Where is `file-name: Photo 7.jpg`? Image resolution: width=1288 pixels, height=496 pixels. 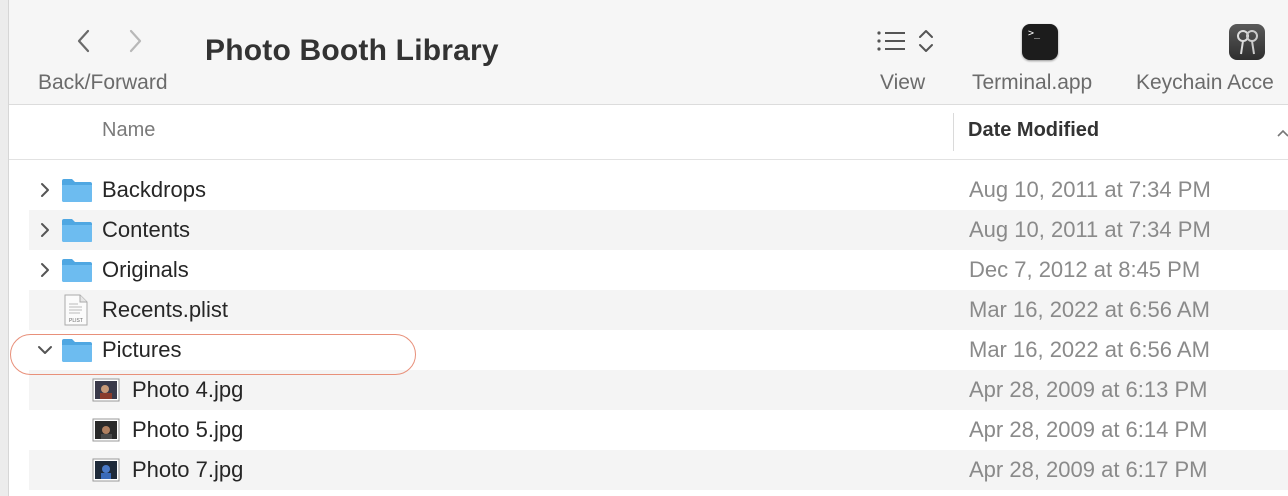 file-name: Photo 7.jpg is located at coordinates (188, 469).